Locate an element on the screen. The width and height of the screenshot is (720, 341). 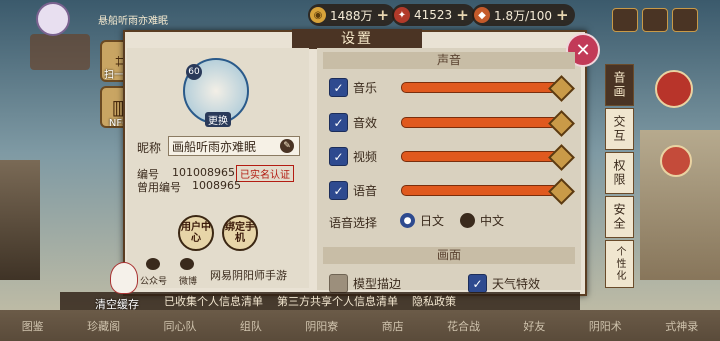
tab-permissions: 权限 is located at coordinates (619, 173).